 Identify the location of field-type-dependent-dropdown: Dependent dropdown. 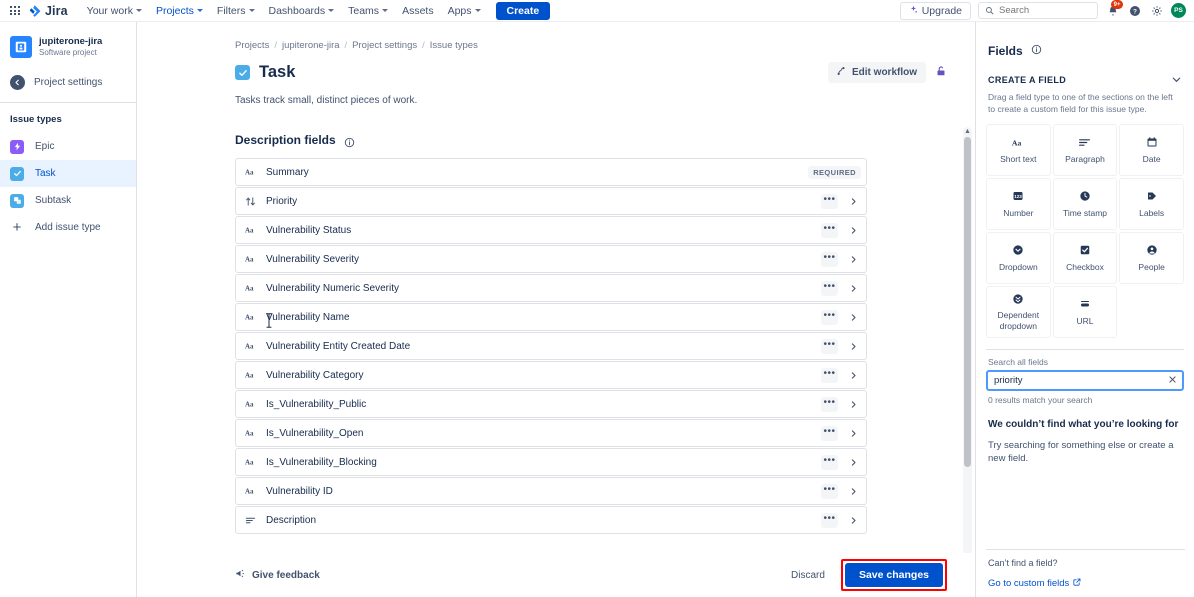
(1018, 311).